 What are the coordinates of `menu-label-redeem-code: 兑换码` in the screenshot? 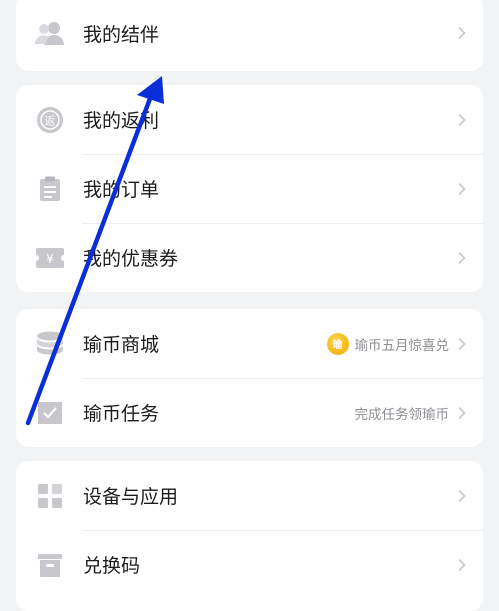 It's located at (112, 566).